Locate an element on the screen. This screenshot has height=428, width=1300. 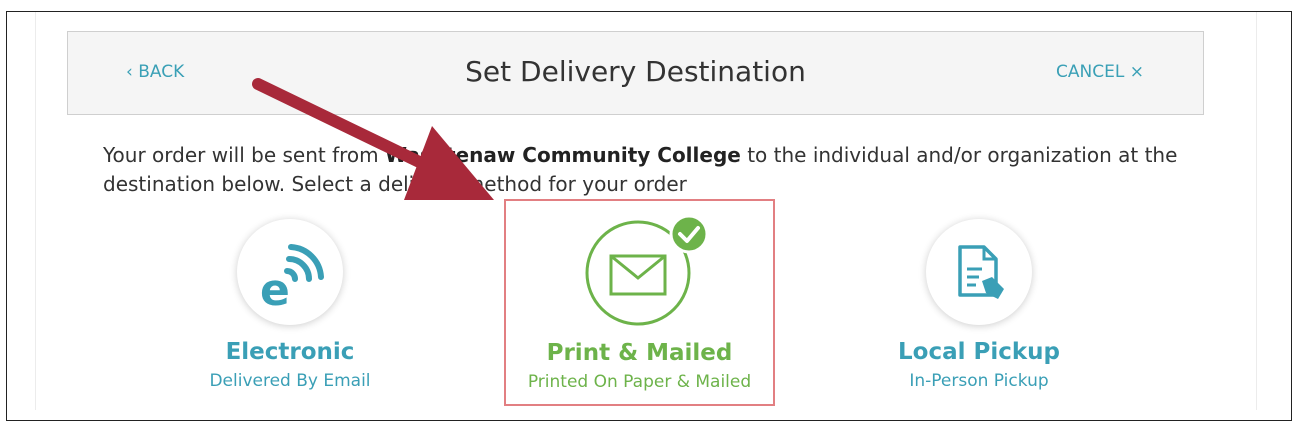
annotation-arrow-icon is located at coordinates (373, 139).